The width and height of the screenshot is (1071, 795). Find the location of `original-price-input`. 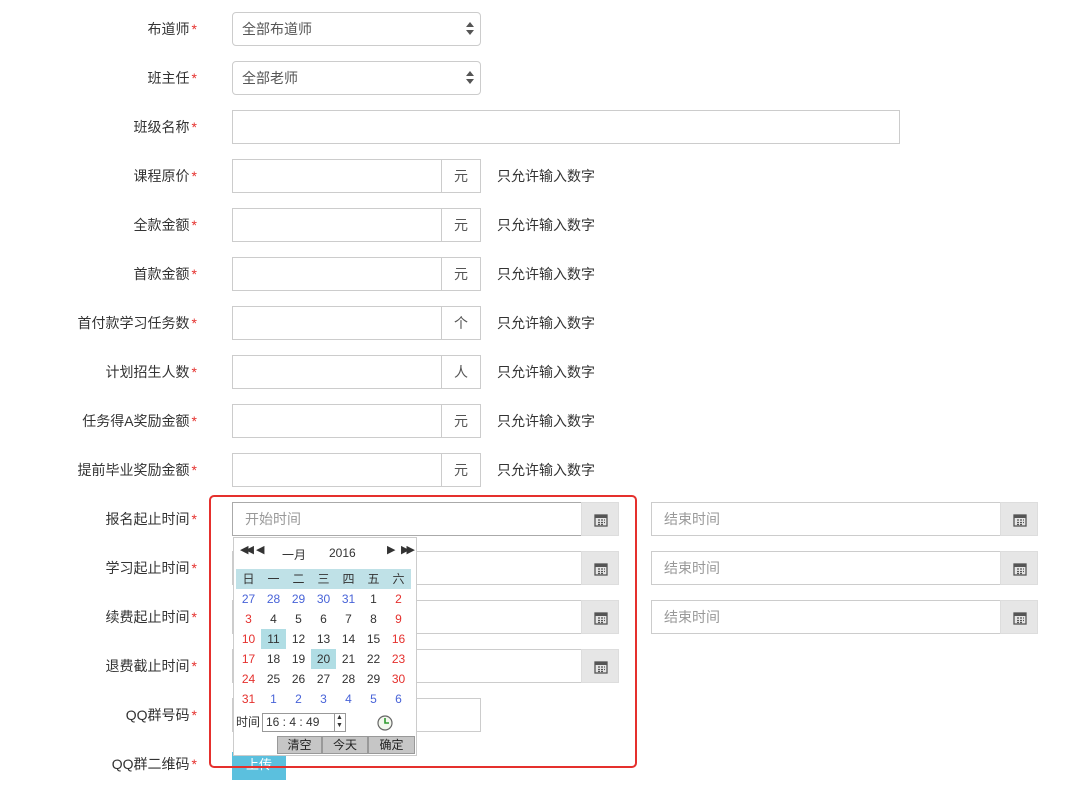

original-price-input is located at coordinates (337, 176).